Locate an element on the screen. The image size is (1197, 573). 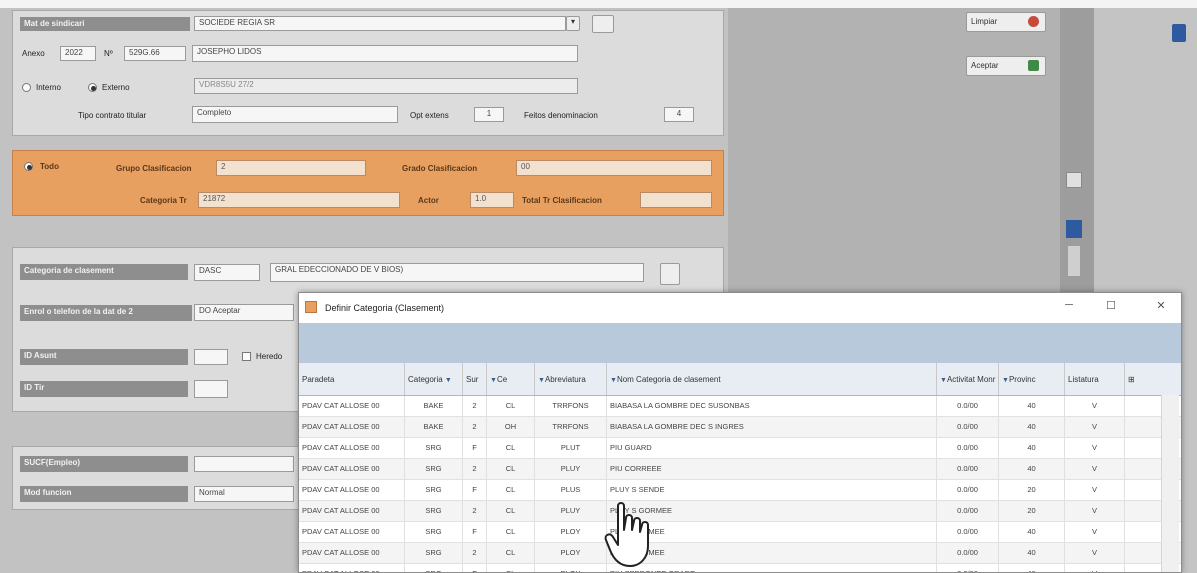
close-icon: ✕ is located at coordinates (1161, 307).